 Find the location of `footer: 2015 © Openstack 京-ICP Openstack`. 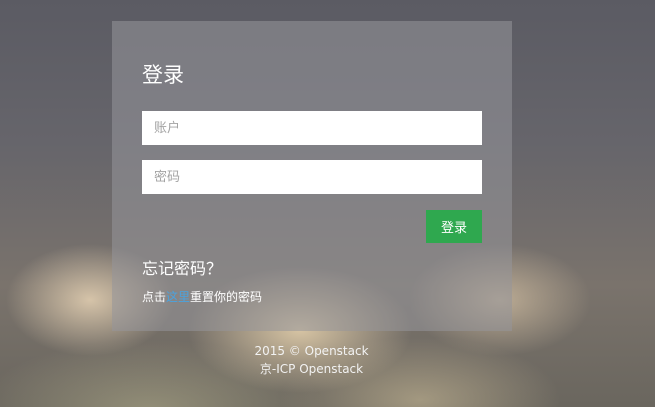

footer: 2015 © Openstack 京-ICP Openstack is located at coordinates (311, 360).